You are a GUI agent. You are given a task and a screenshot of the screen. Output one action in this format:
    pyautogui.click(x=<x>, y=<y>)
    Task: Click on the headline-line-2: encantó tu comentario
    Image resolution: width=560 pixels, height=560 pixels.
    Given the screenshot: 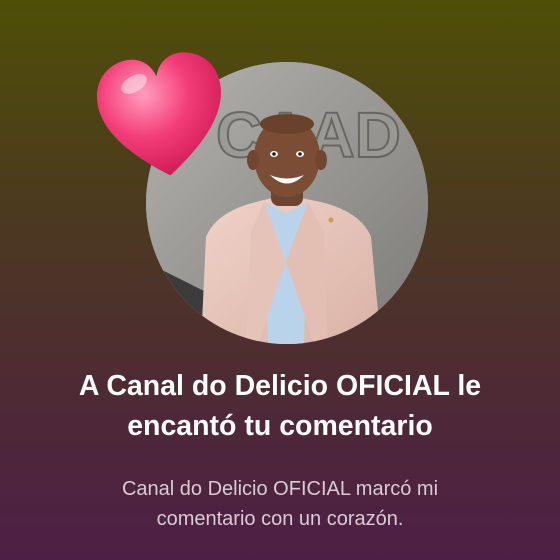 What is the action you would take?
    pyautogui.click(x=280, y=426)
    